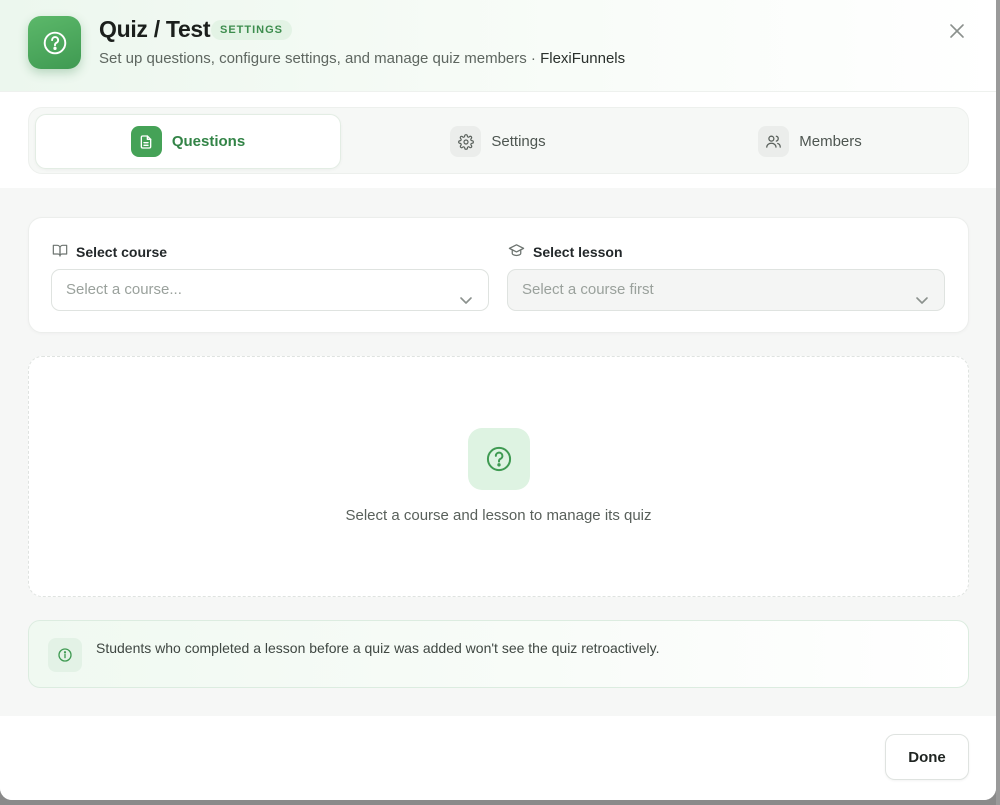 The image size is (1000, 805). I want to click on tab-bar: Questions Settings Members, so click(498, 140).